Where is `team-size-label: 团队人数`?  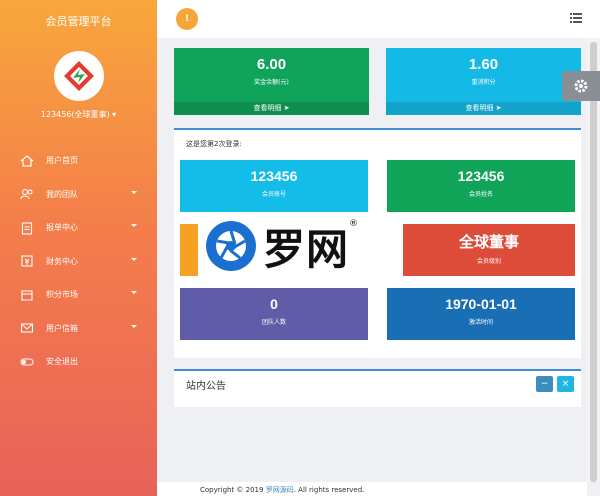 team-size-label: 团队人数 is located at coordinates (273, 322).